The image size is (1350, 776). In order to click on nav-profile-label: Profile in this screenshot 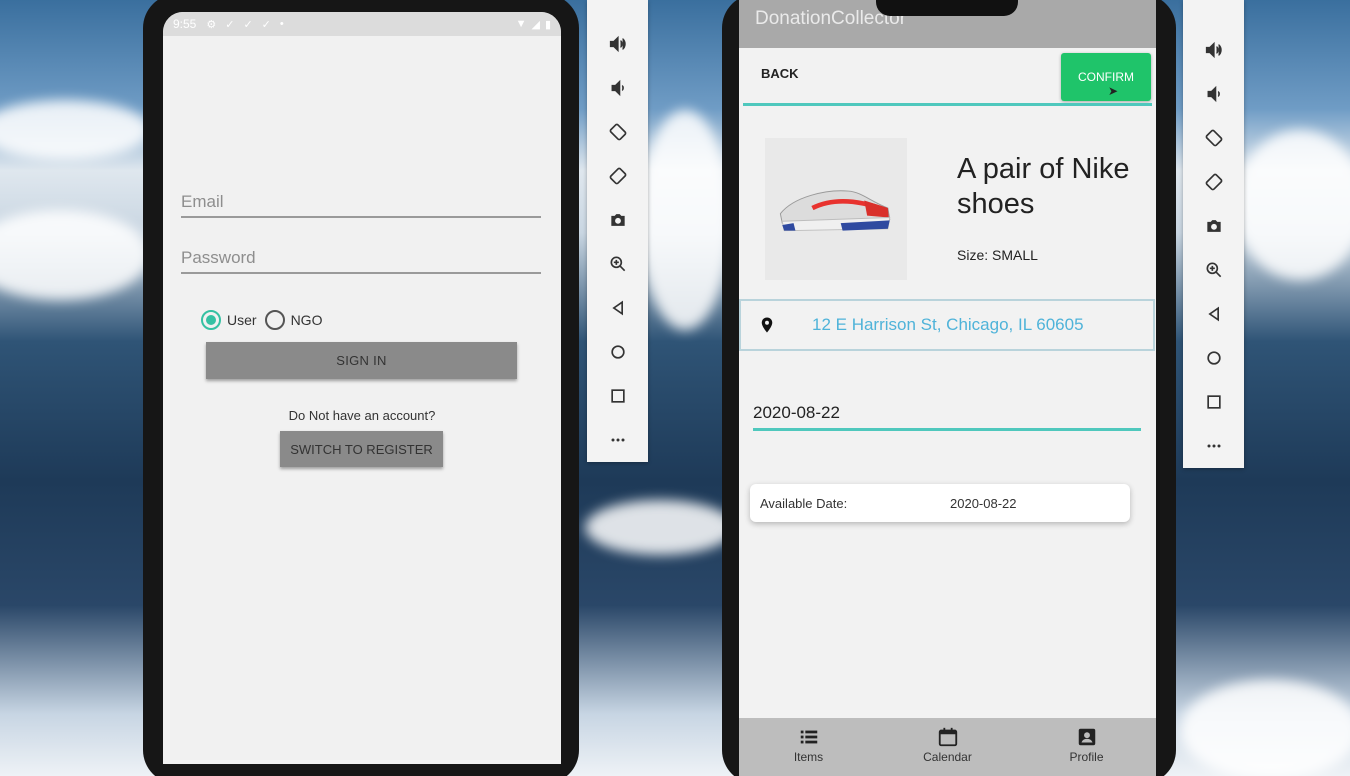, I will do `click(1086, 757)`.